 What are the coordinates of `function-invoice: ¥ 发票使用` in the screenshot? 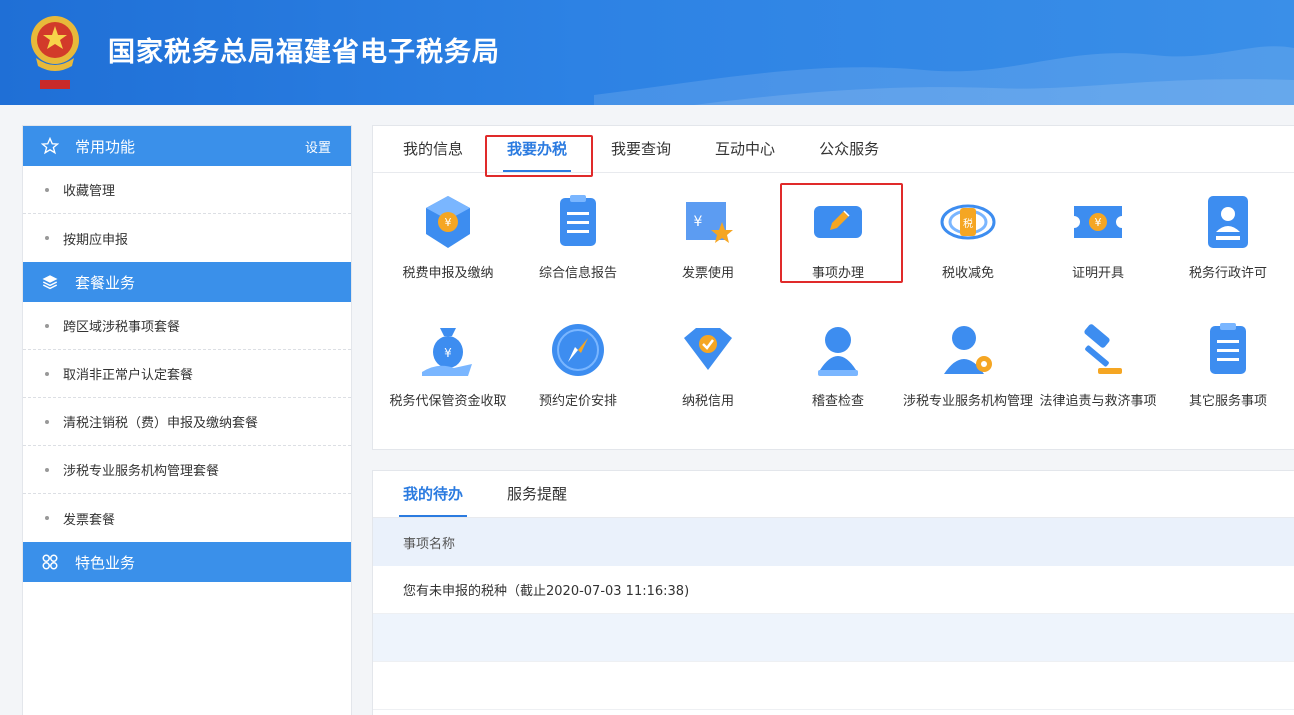 It's located at (708, 239).